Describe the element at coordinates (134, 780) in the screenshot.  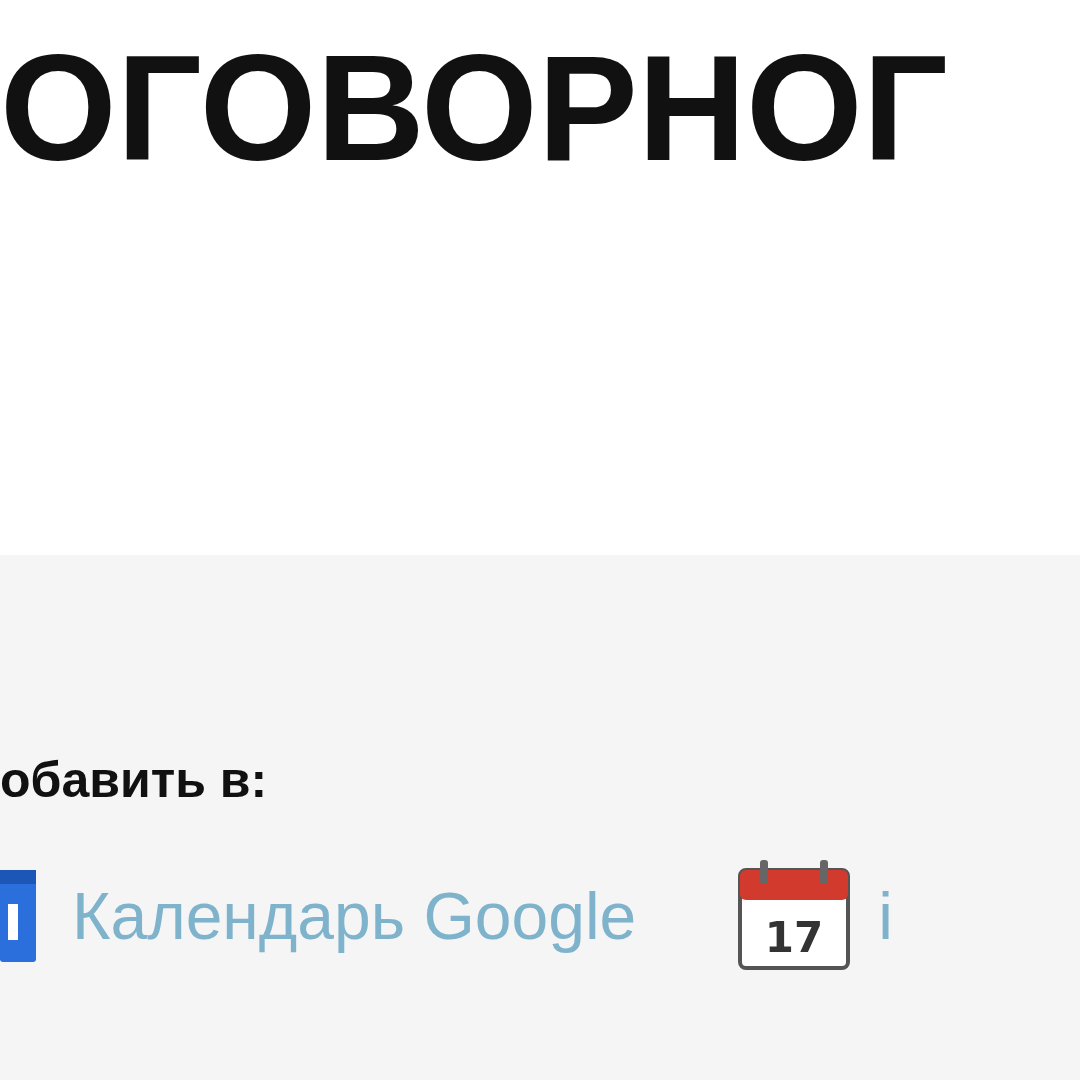
I see `add-to-label: обавить в:` at that location.